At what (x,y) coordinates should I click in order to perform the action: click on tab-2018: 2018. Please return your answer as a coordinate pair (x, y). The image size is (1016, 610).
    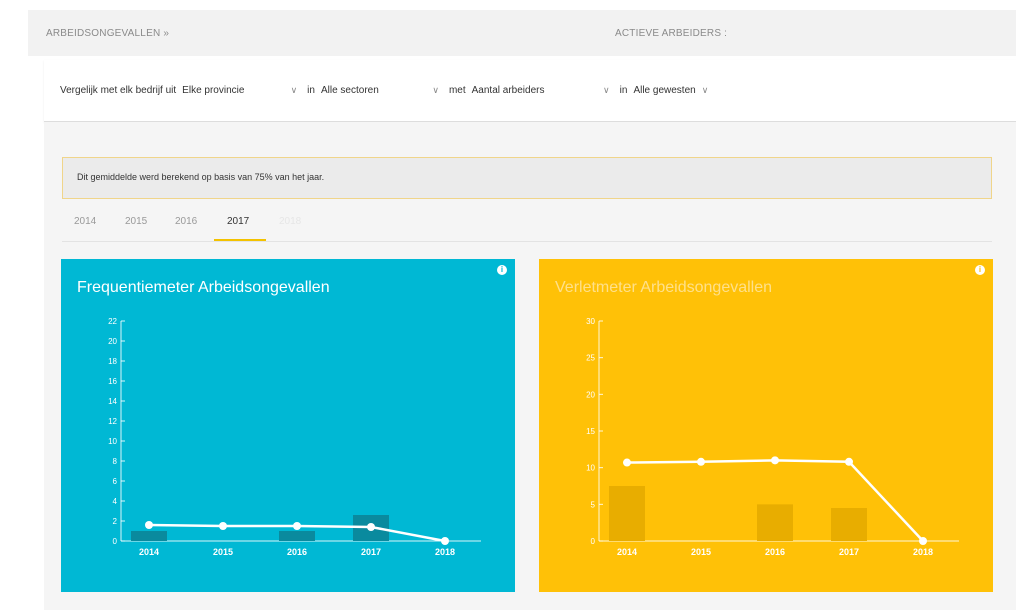
    Looking at the image, I should click on (290, 221).